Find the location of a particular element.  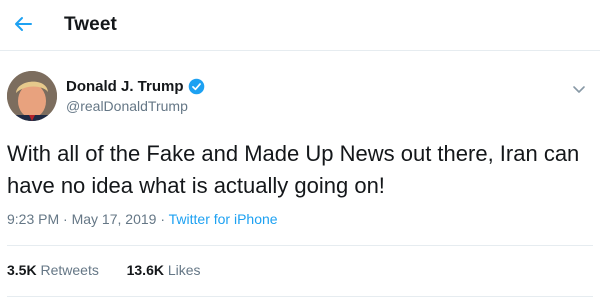

author-name: Donald J. Trump is located at coordinates (125, 86).